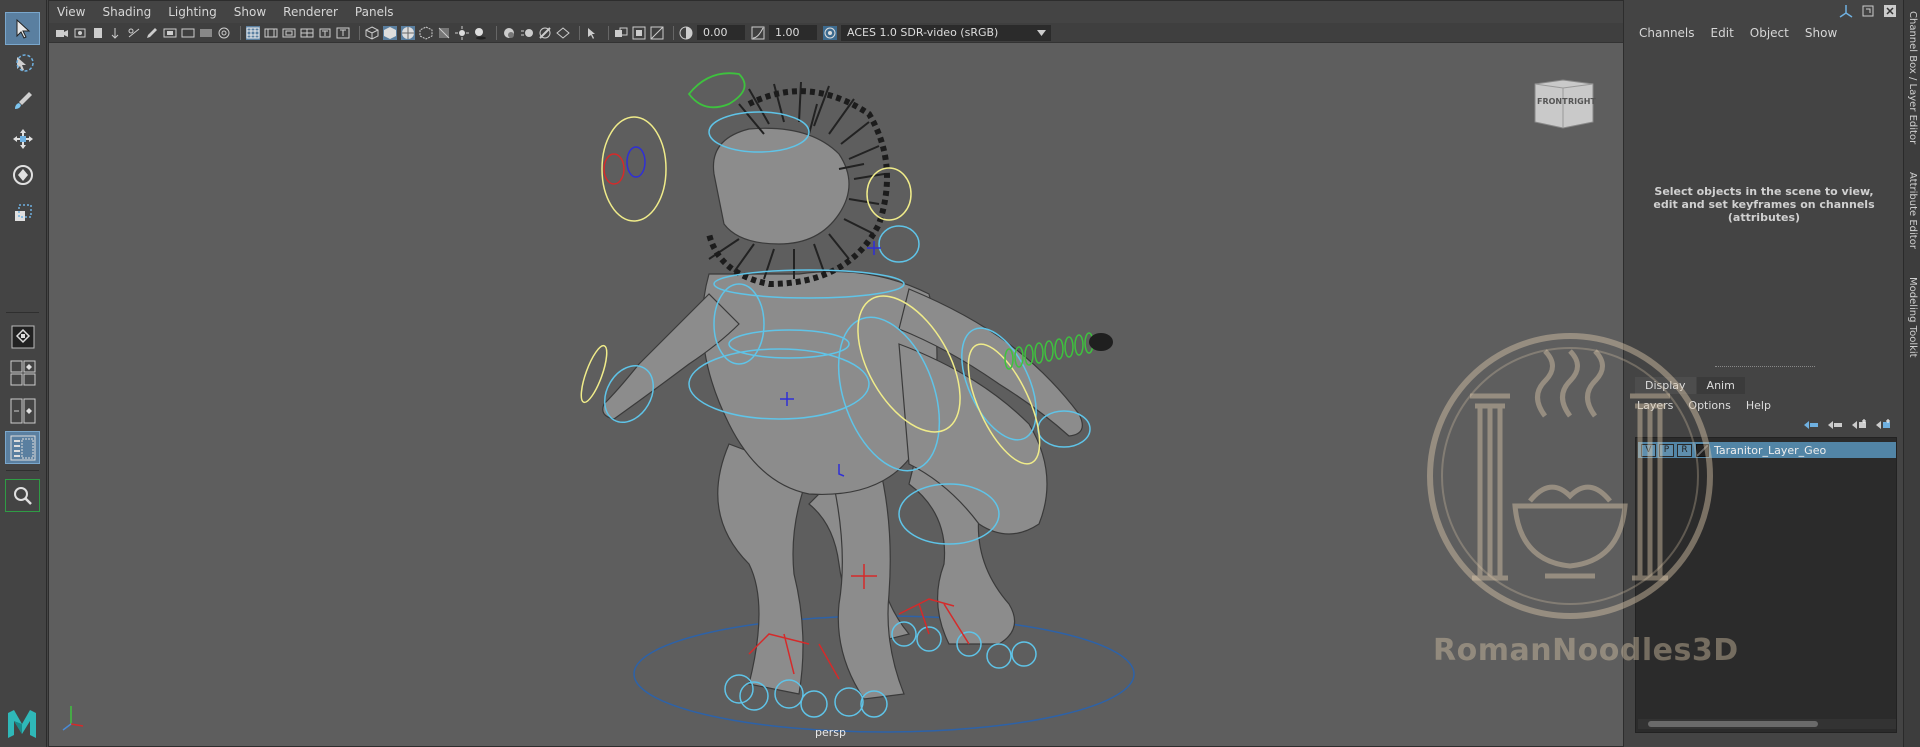  I want to click on layer-visibility-toggle: V, so click(1648, 450).